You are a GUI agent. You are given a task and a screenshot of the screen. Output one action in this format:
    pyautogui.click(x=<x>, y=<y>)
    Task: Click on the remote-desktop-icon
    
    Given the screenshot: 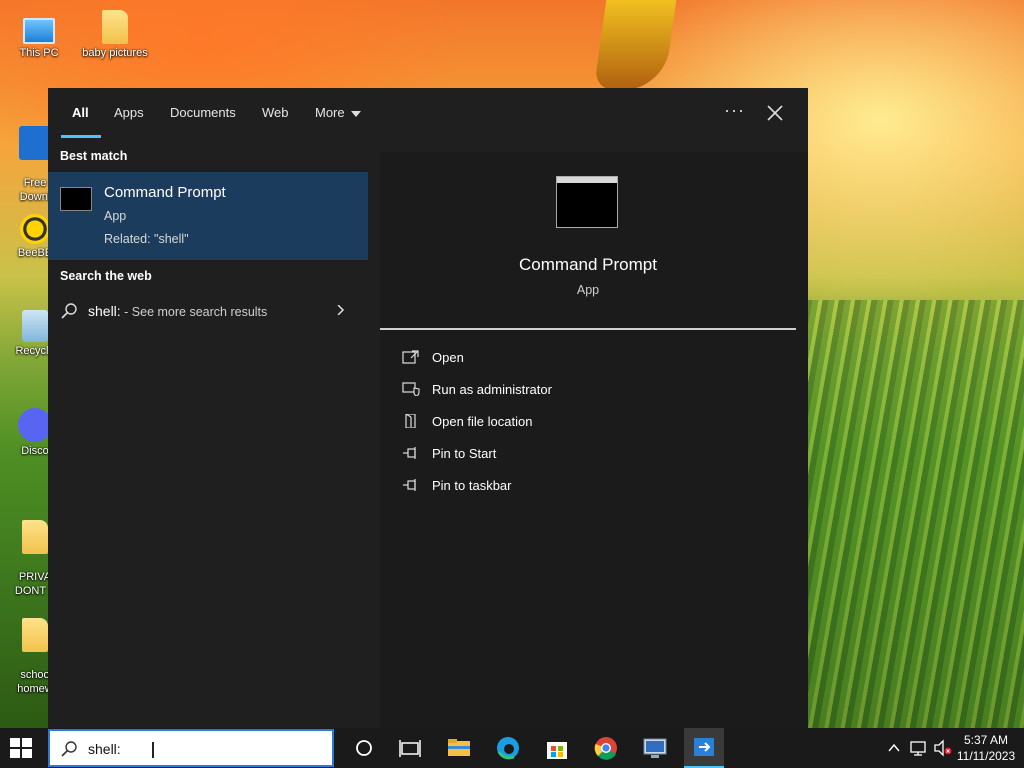 What is the action you would take?
    pyautogui.click(x=655, y=748)
    